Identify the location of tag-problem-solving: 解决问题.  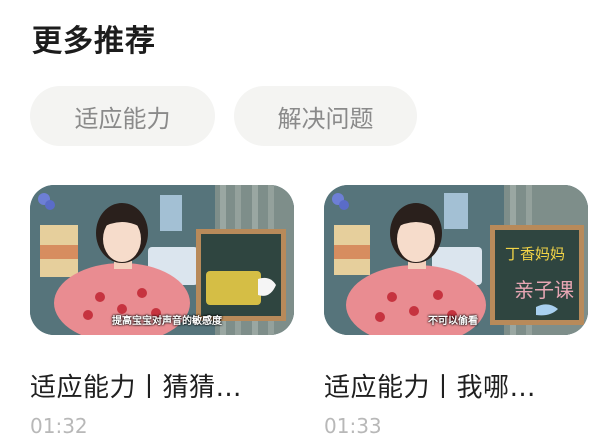
(325, 116).